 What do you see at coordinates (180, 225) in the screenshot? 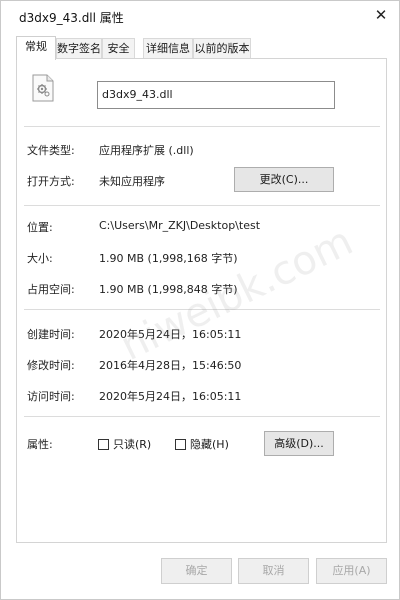
I see `location-value: C:\Users\Mr_ZKJ\Desktop\test` at bounding box center [180, 225].